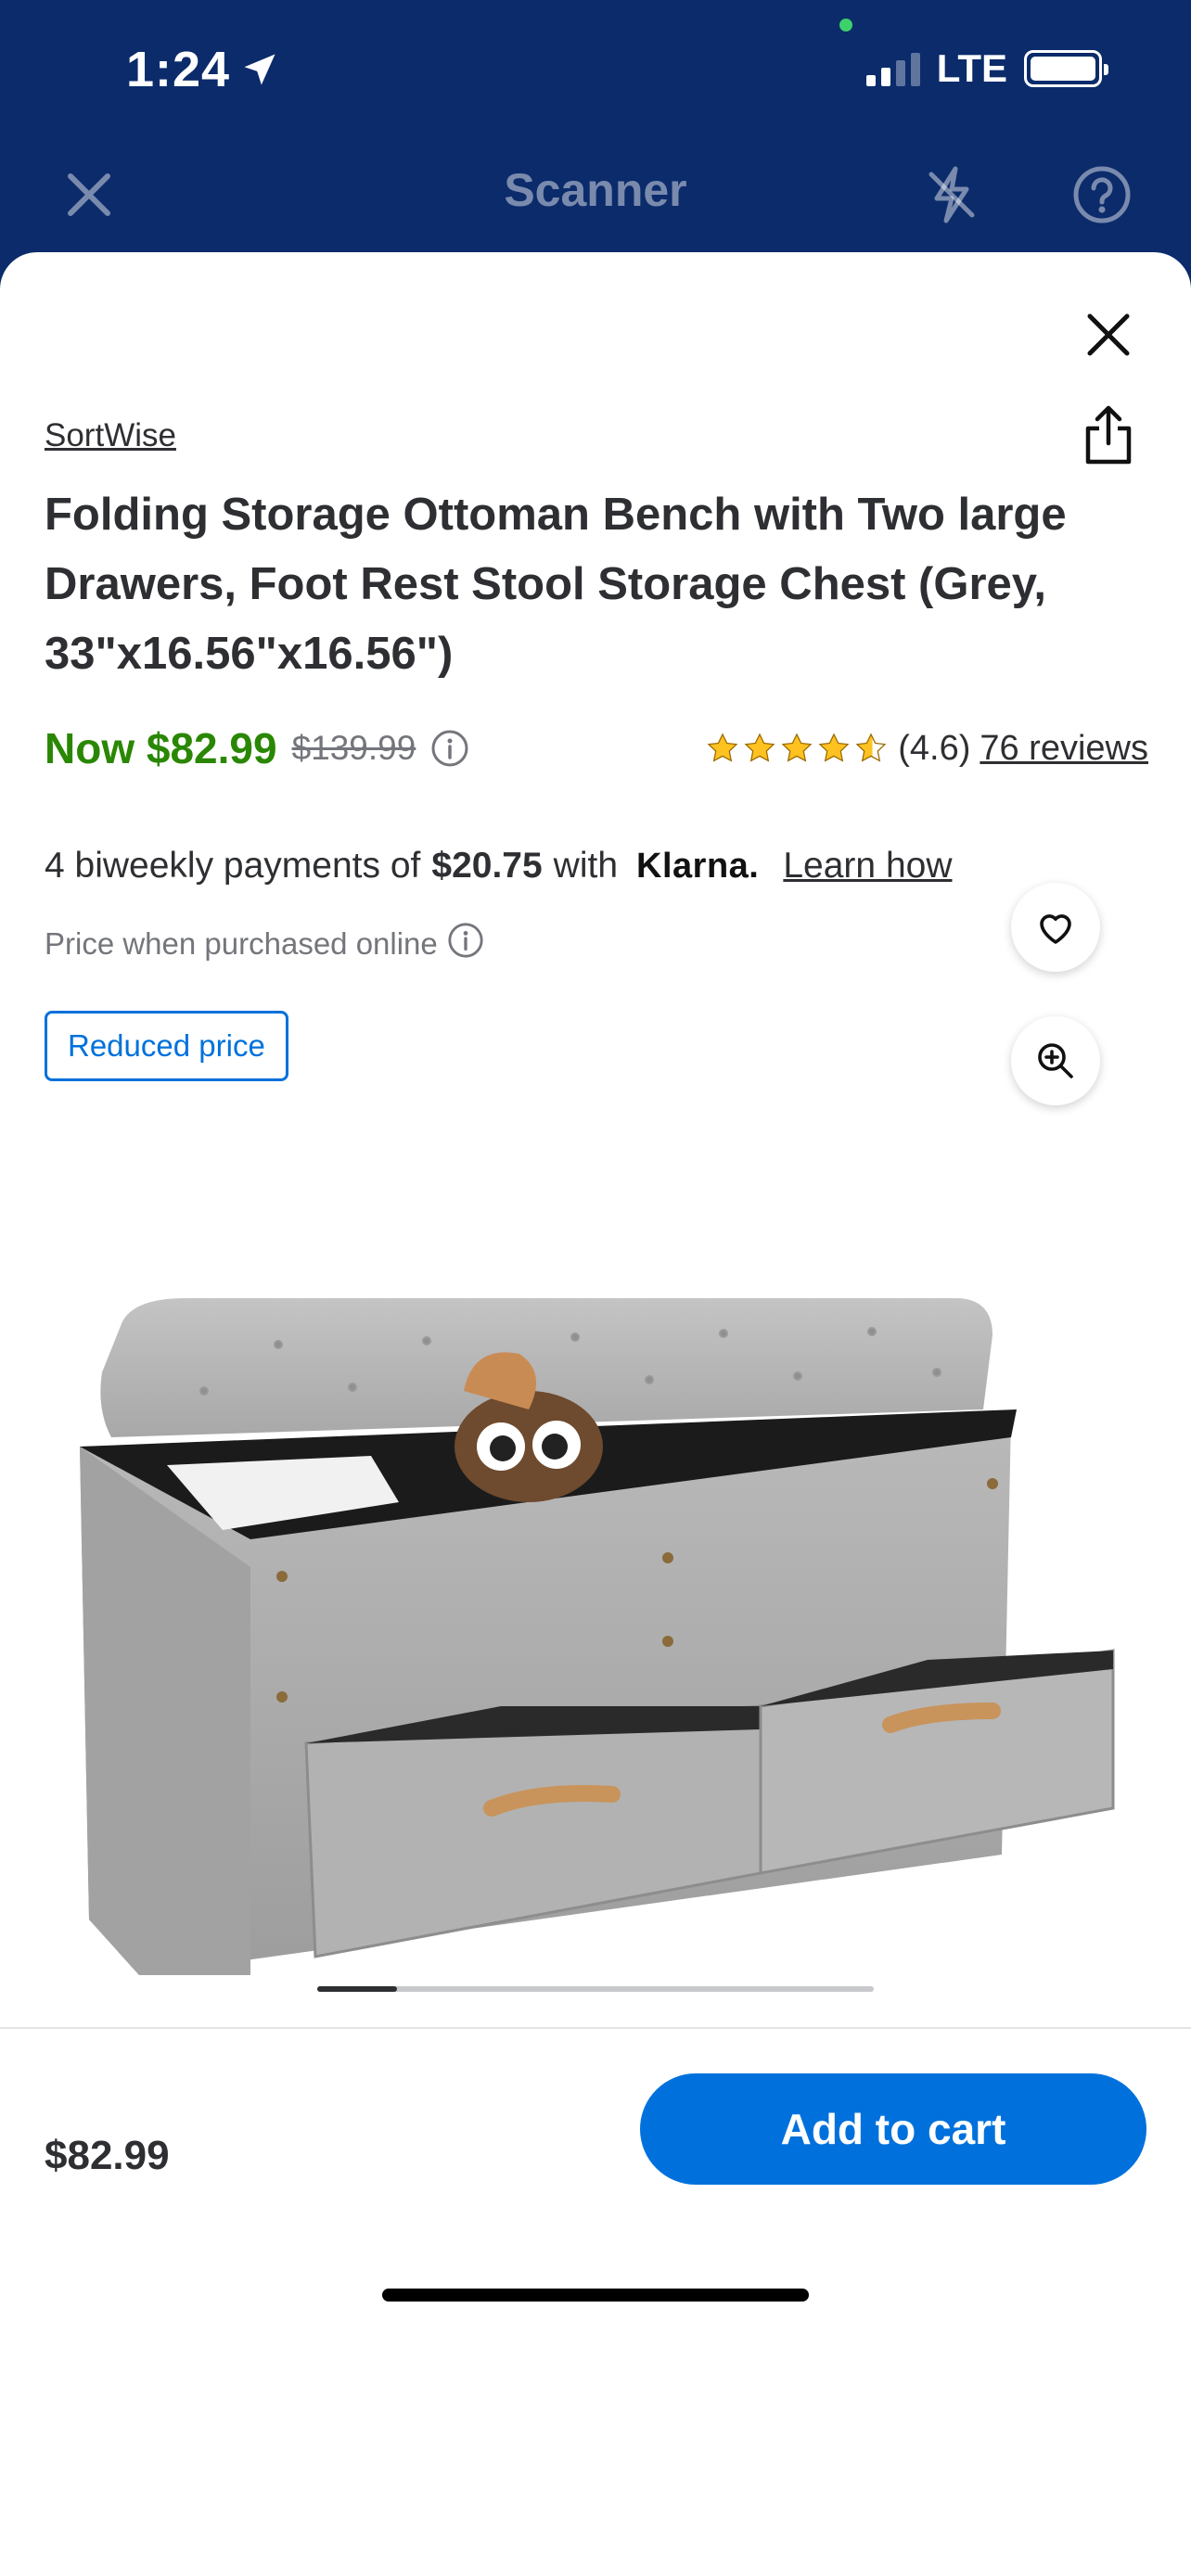 Image resolution: width=1191 pixels, height=2576 pixels. I want to click on add-to-cart-button: Add to cart, so click(893, 2129).